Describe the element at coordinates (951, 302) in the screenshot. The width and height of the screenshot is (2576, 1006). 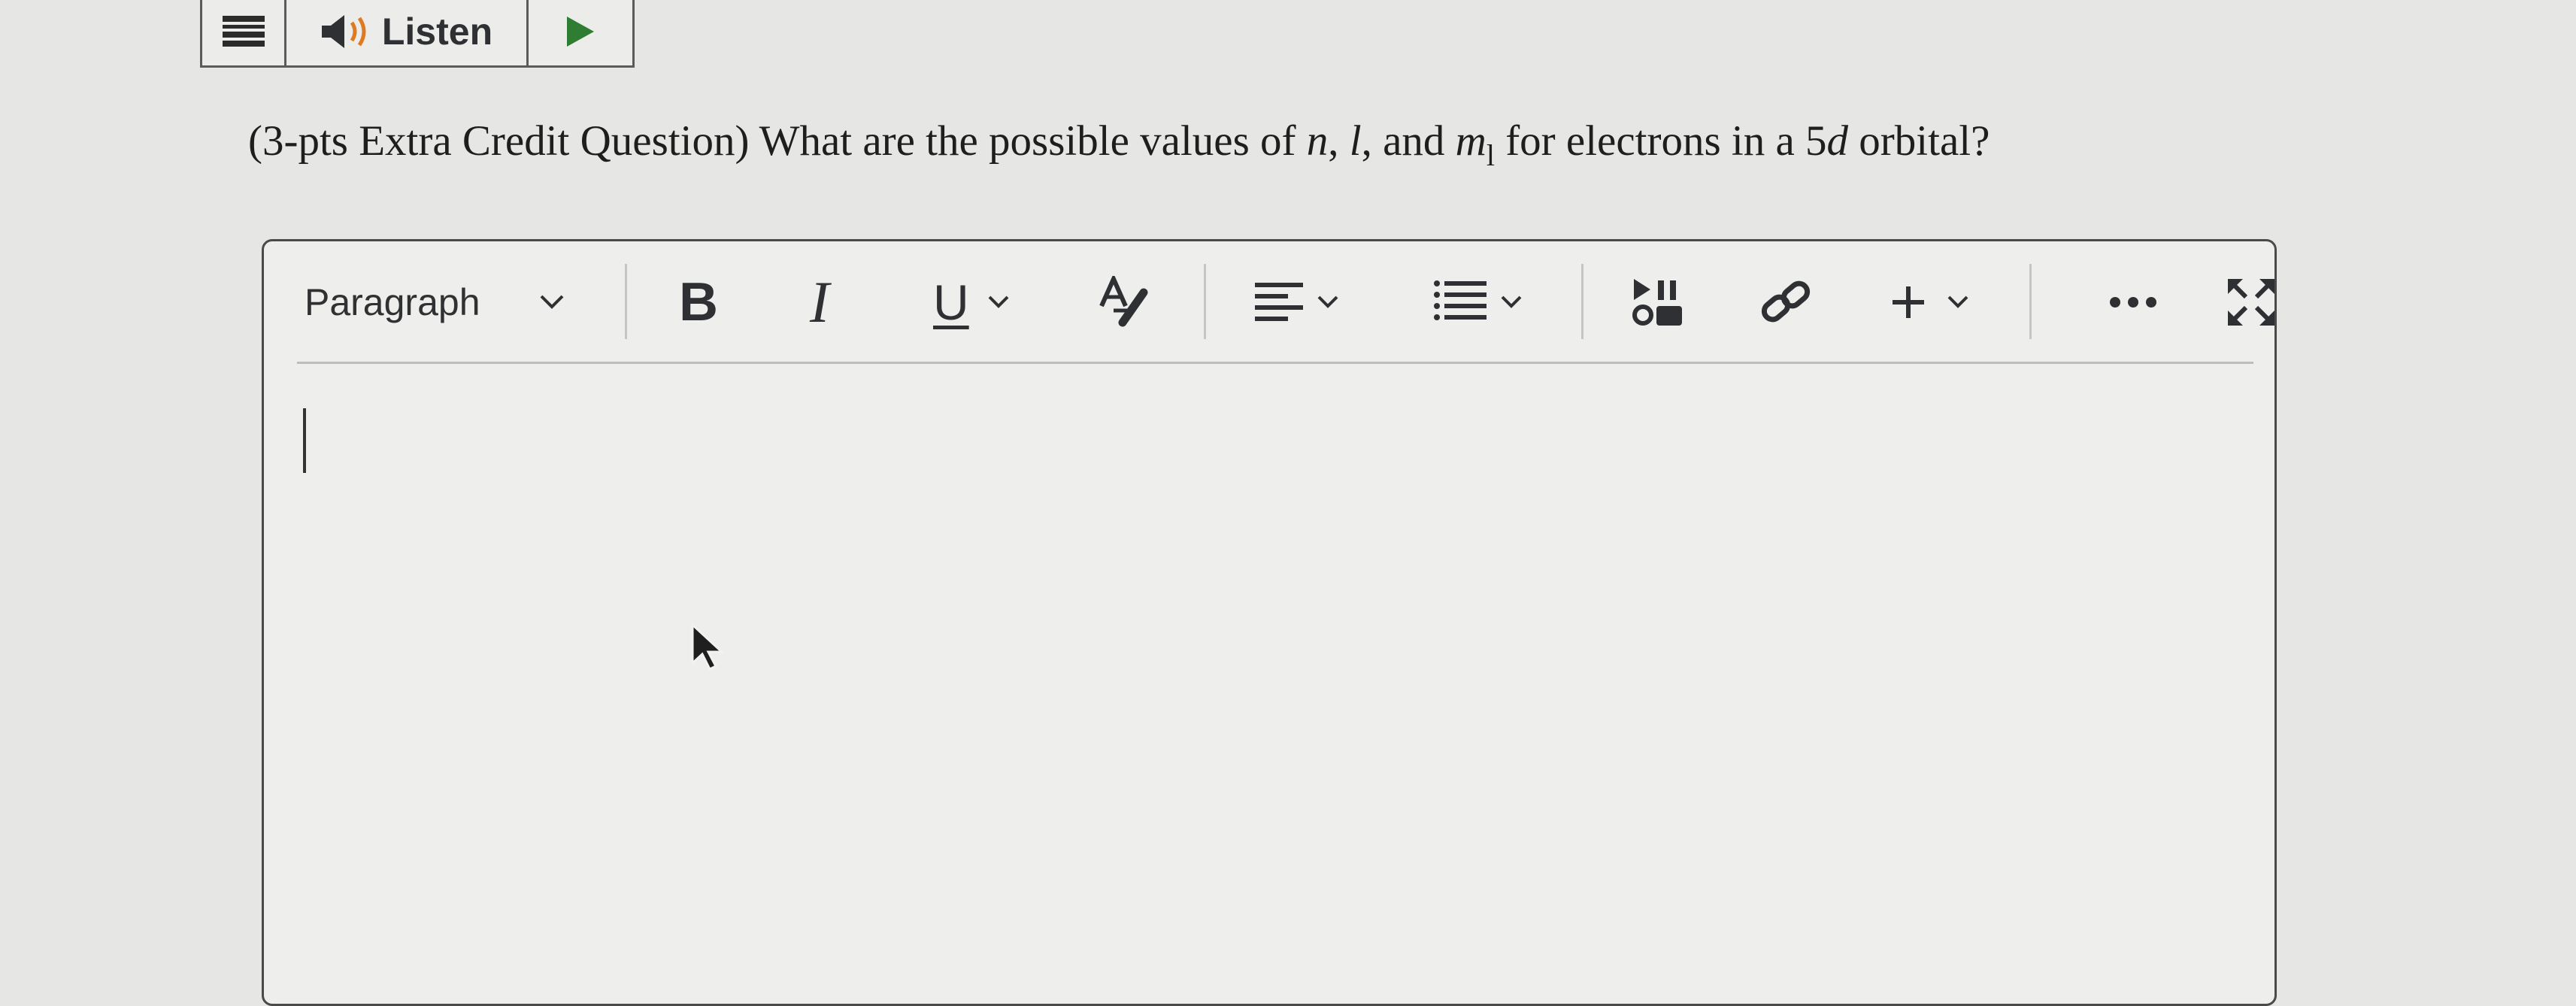
I see `underline-icon: U` at that location.